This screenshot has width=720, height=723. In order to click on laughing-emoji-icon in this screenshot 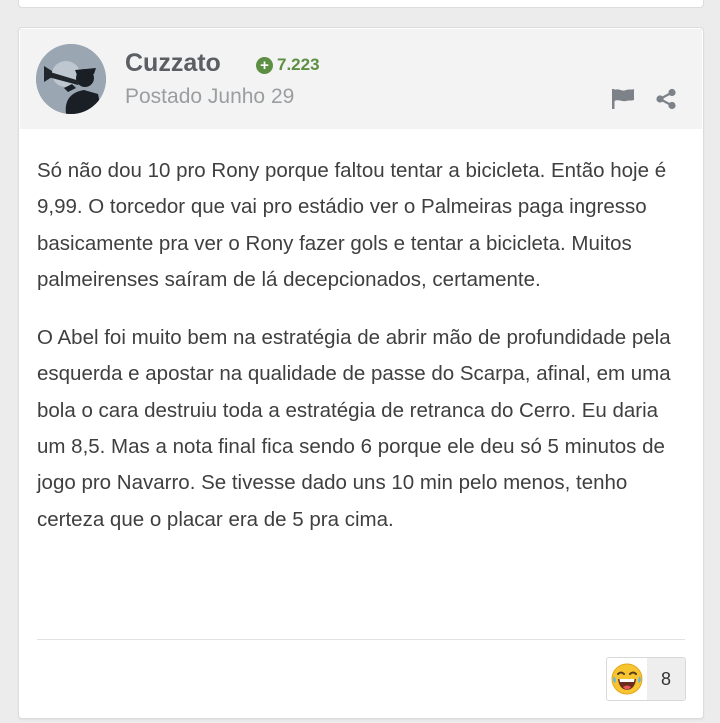, I will do `click(627, 679)`.